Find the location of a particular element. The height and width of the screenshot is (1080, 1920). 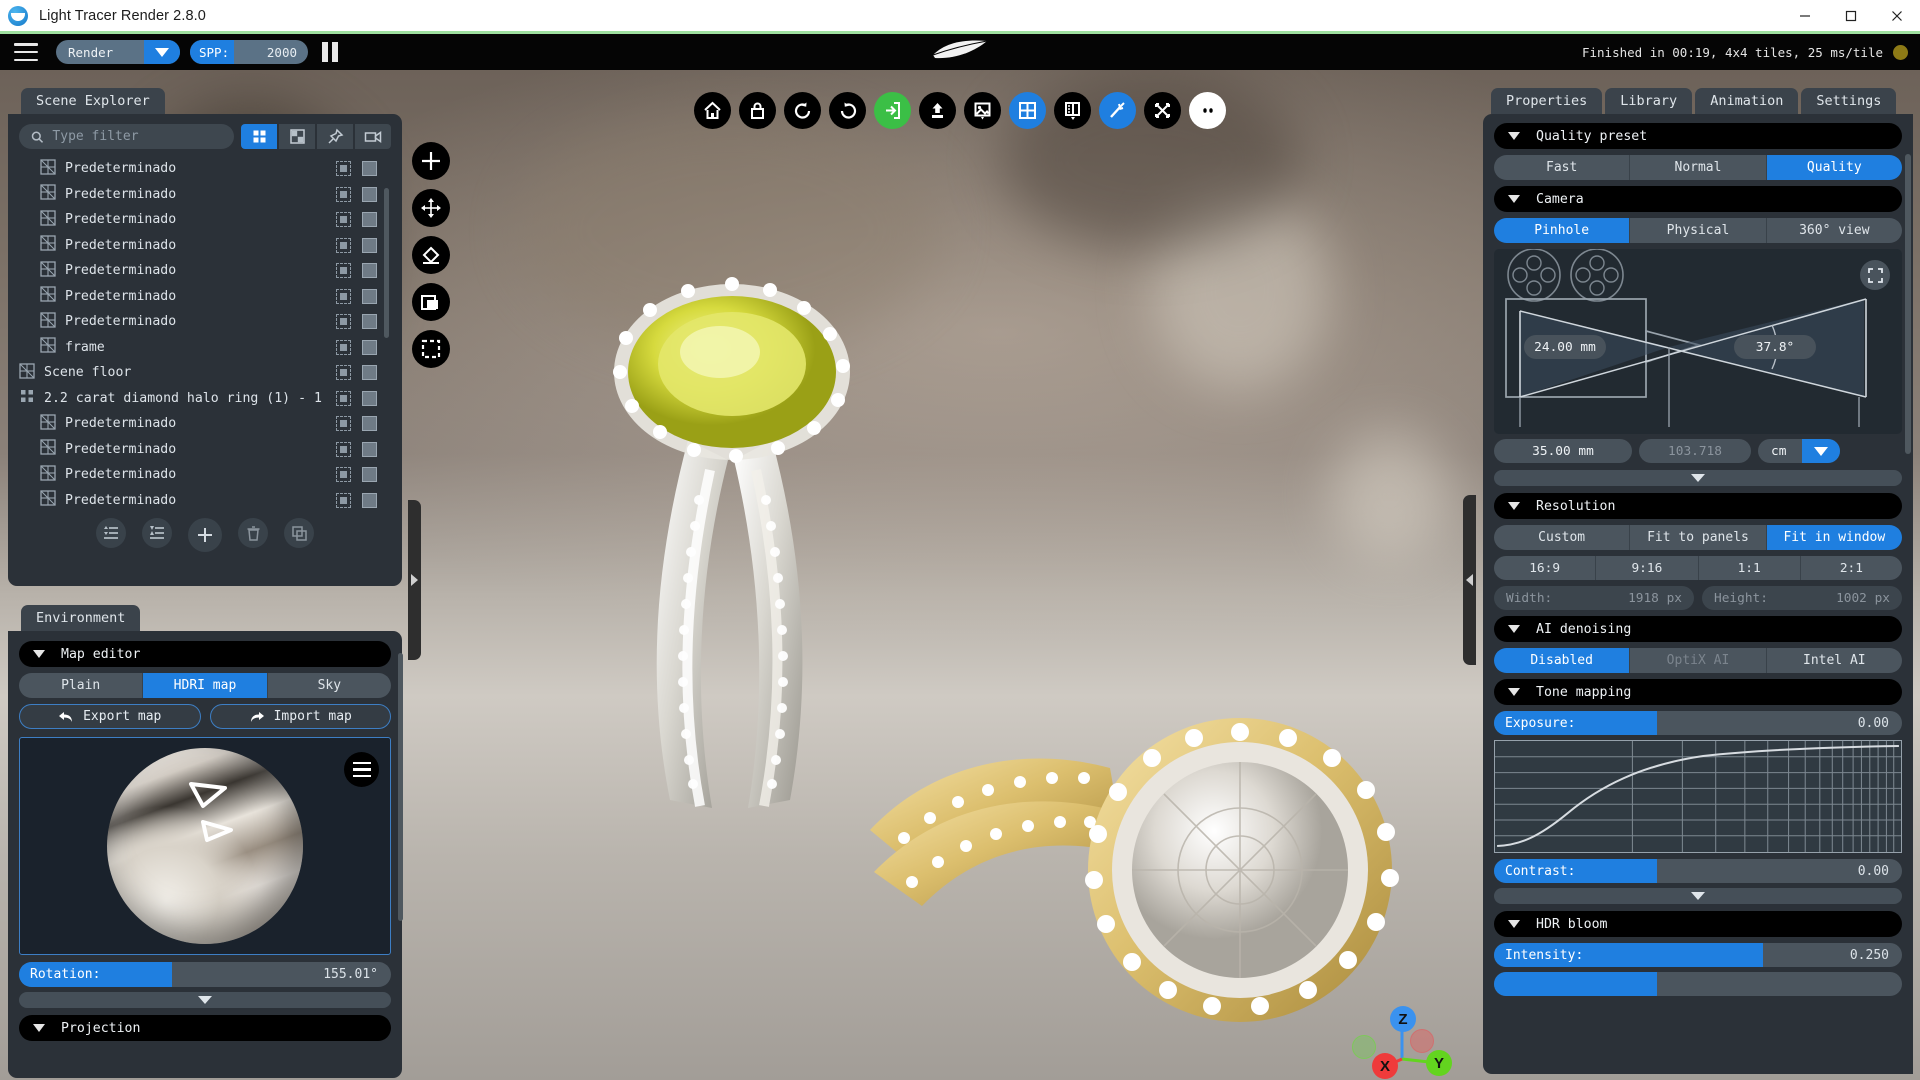

tone-curve-graph is located at coordinates (1698, 796).